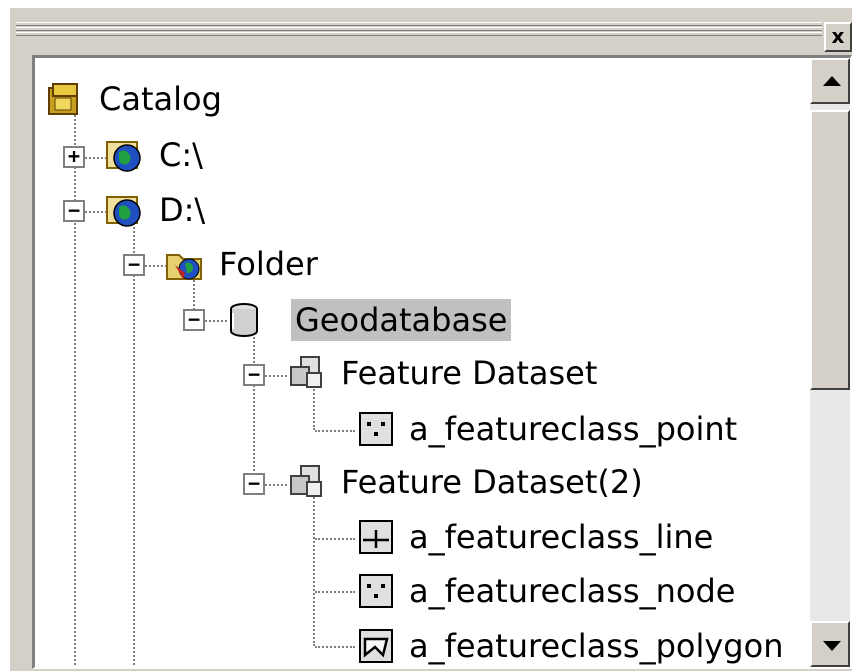 This screenshot has height=671, width=852. Describe the element at coordinates (74, 157) in the screenshot. I see `expand-toggle-c-drive: +` at that location.